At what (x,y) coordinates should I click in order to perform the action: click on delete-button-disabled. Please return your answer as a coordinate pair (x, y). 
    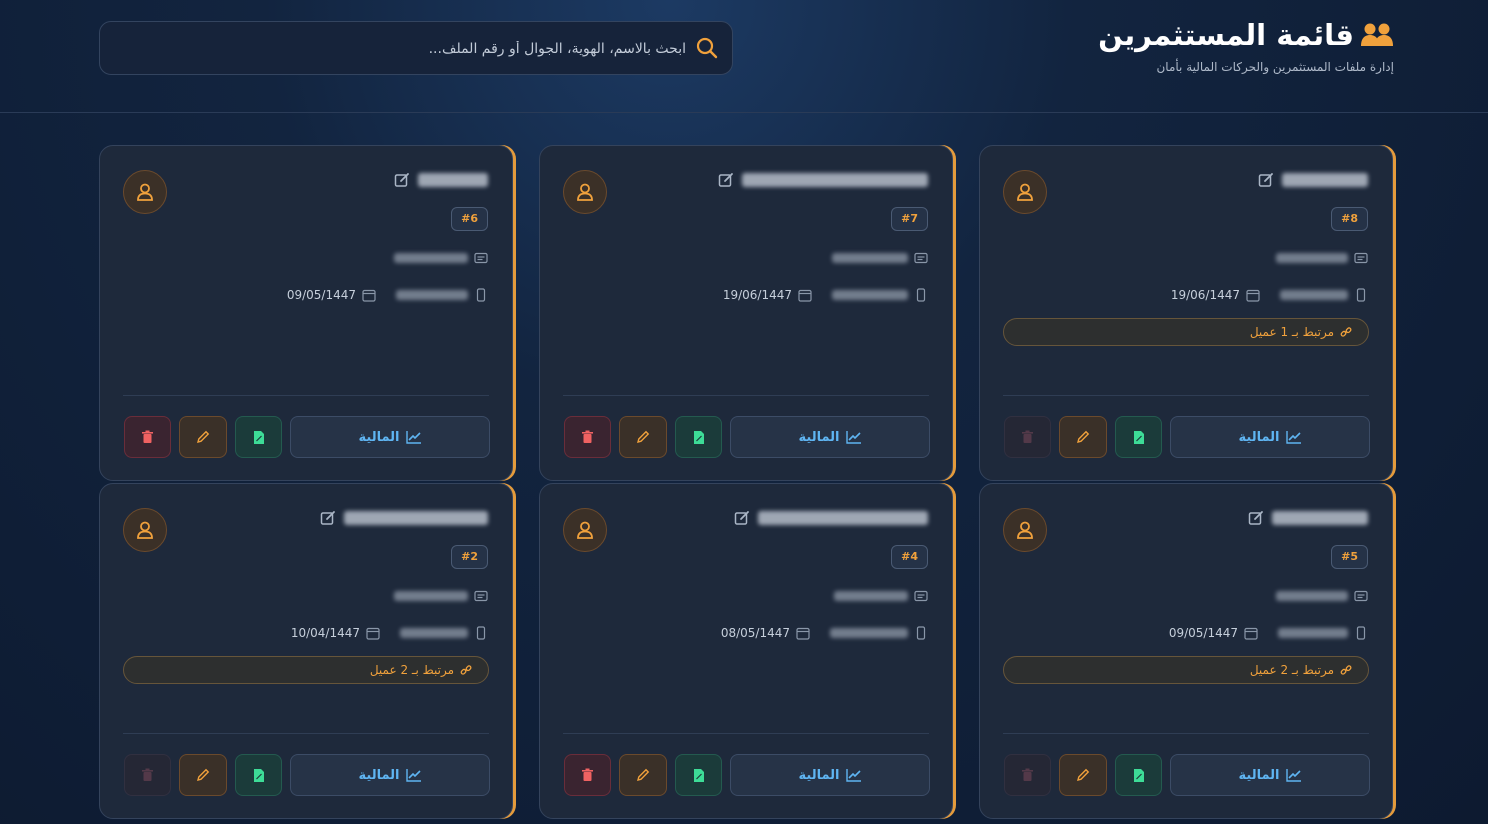
    Looking at the image, I should click on (1027, 775).